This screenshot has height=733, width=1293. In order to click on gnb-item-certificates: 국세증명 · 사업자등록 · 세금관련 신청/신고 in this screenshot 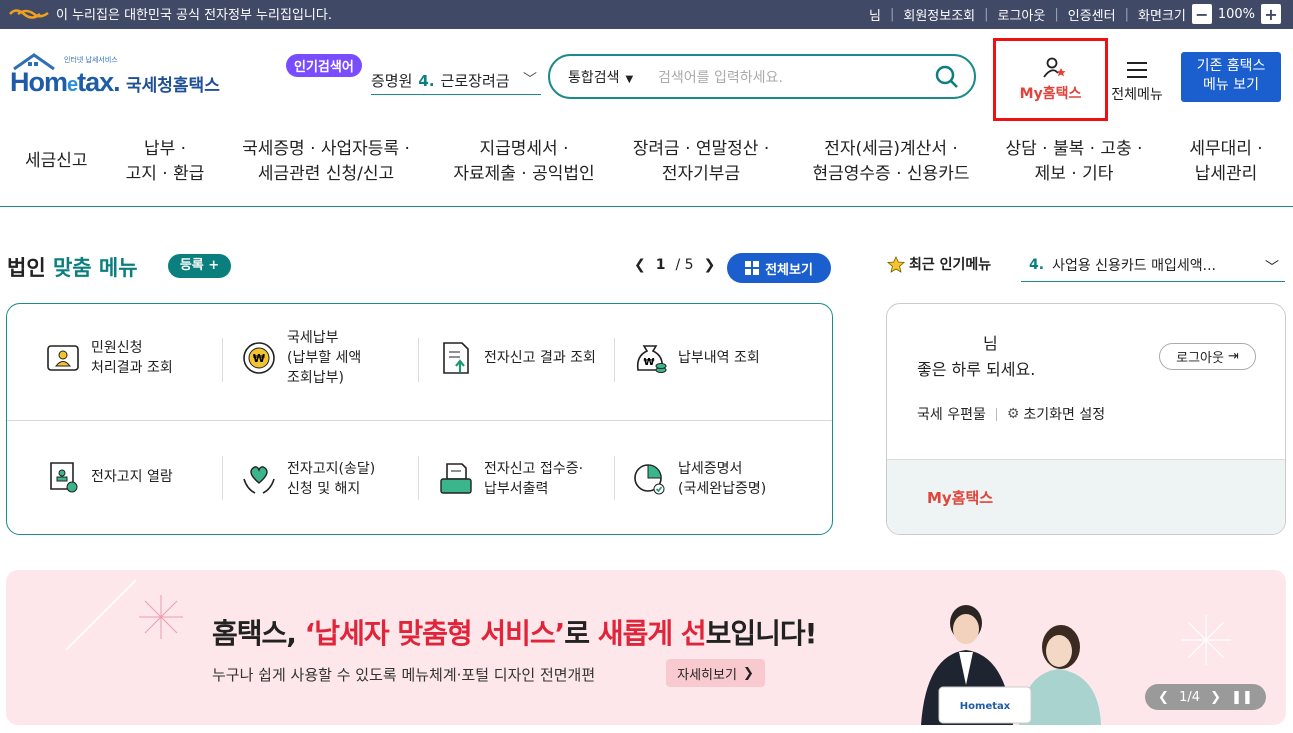, I will do `click(326, 162)`.